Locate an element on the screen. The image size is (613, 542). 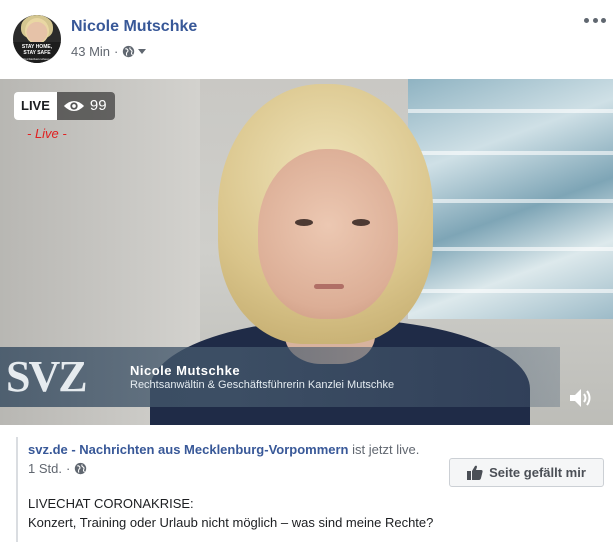
speaker-face is located at coordinates (328, 234).